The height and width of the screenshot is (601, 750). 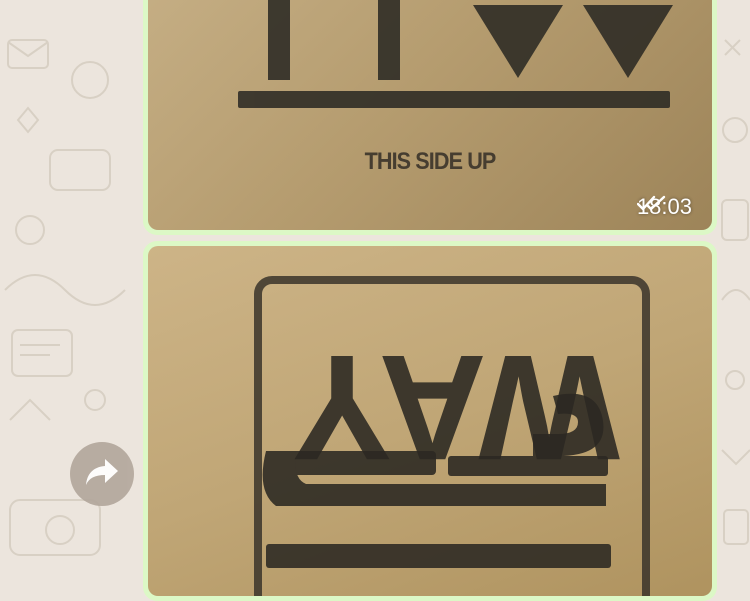 I want to click on stencil-arrows-graphic, so click(x=455, y=54).